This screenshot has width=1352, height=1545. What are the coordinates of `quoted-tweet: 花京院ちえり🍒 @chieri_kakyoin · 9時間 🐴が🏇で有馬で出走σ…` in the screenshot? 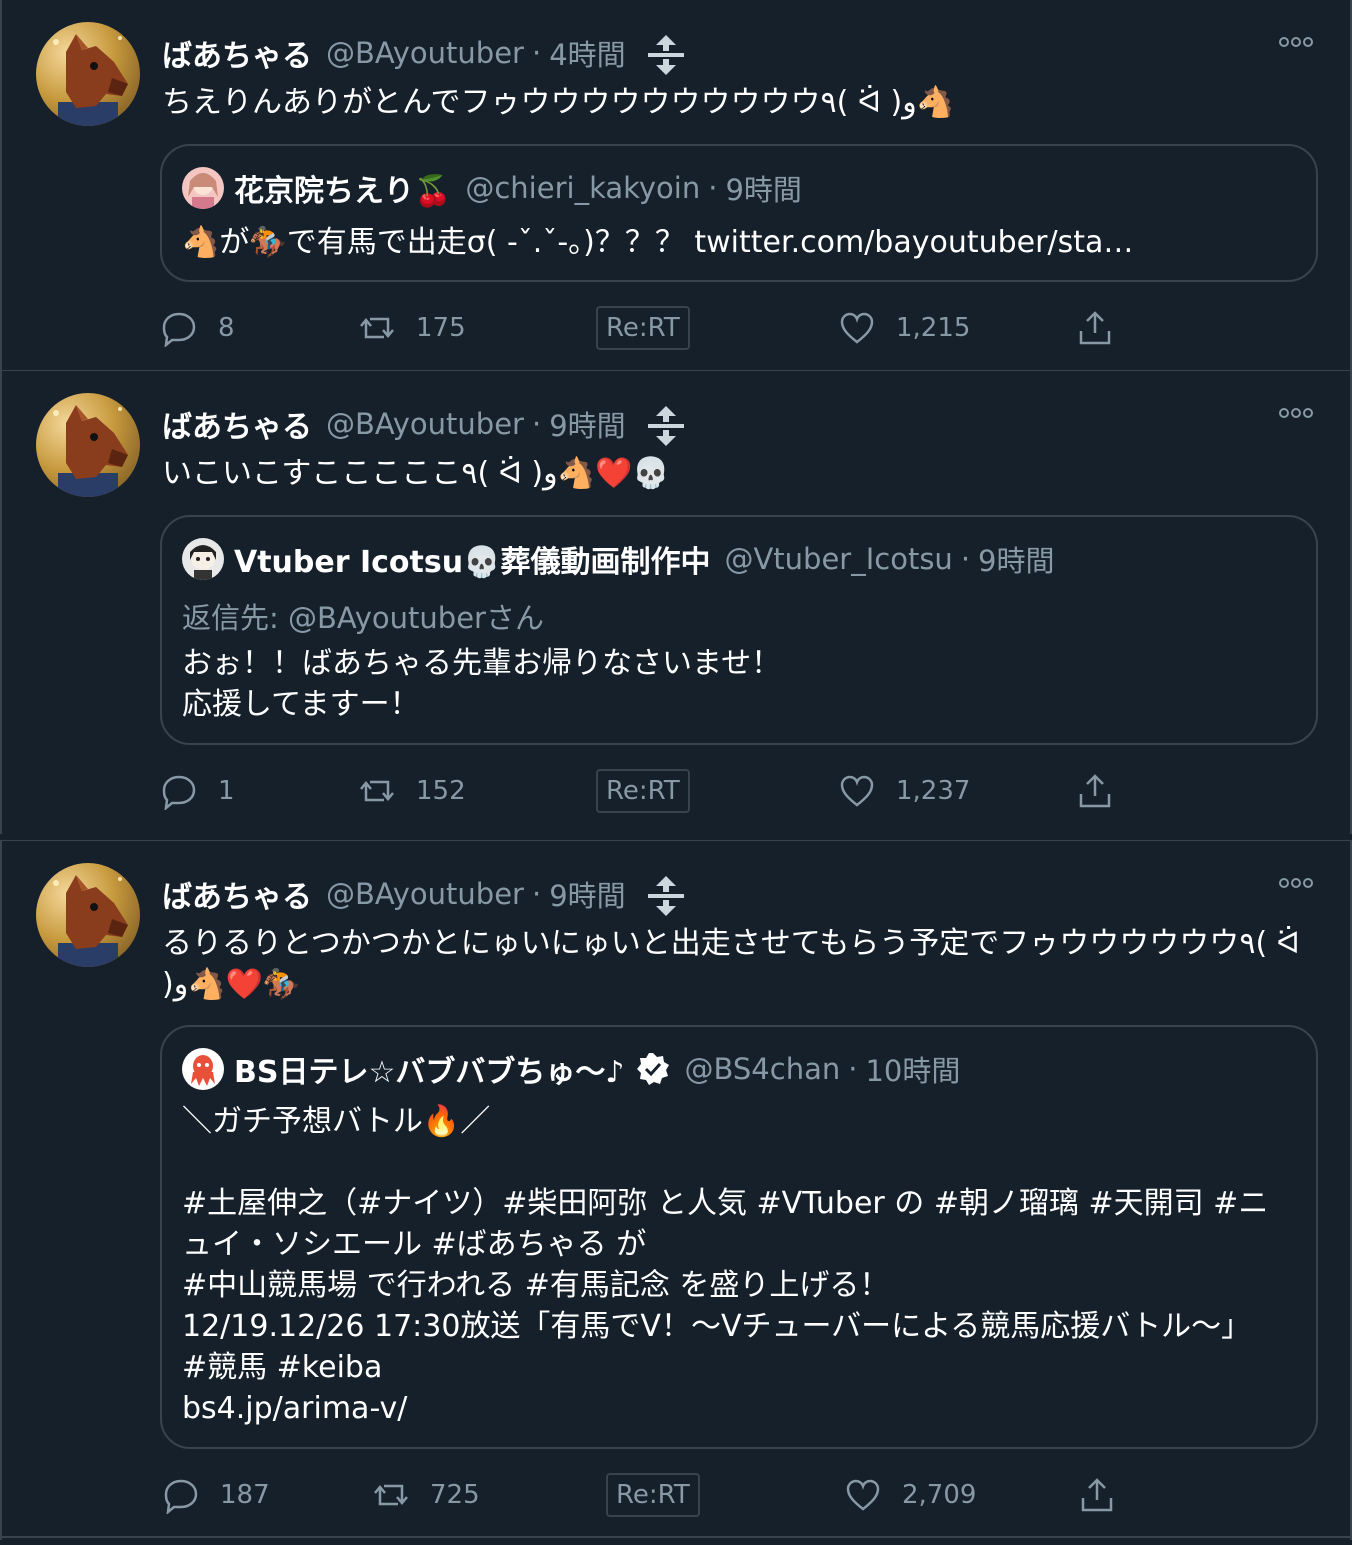 It's located at (739, 213).